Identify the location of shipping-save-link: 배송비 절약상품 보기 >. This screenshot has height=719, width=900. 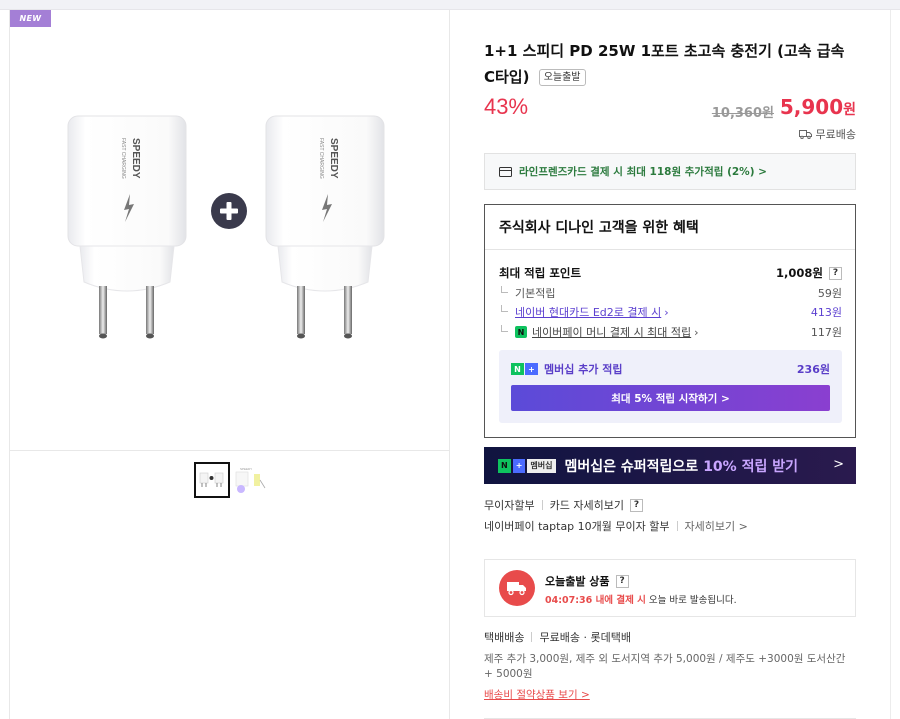
(670, 694).